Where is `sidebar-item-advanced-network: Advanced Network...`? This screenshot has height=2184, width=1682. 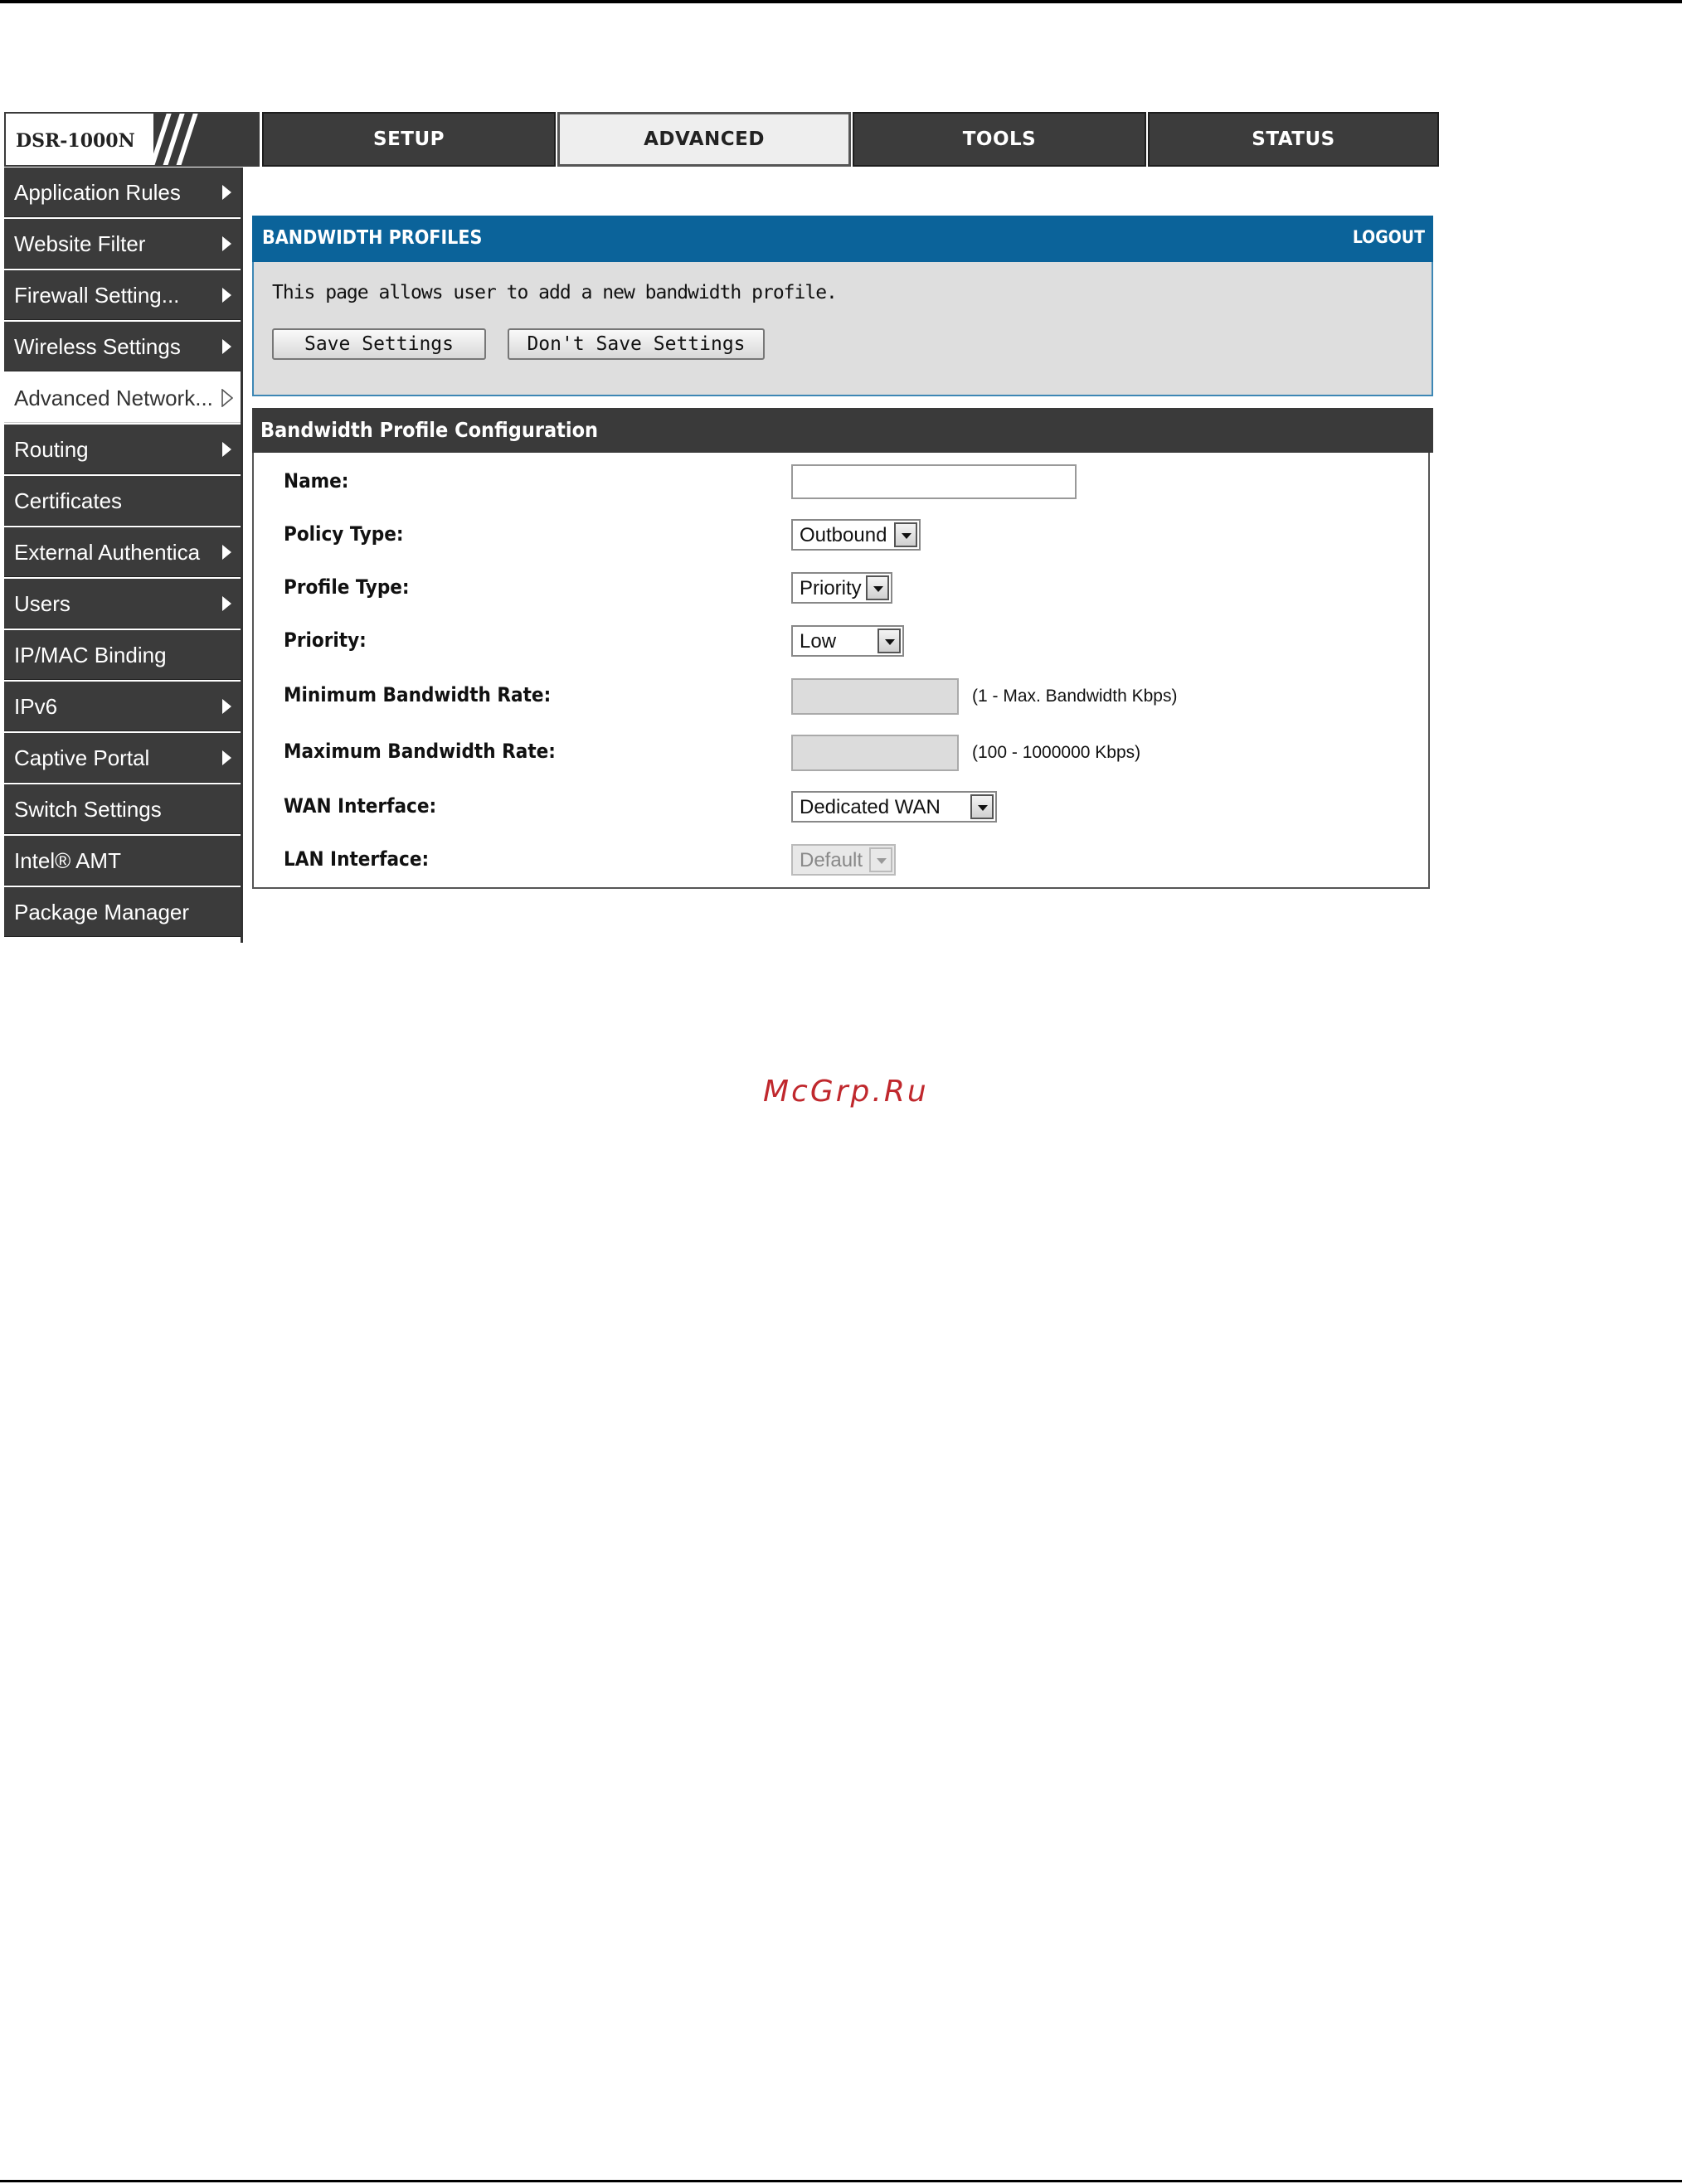
sidebar-item-advanced-network: Advanced Network... is located at coordinates (122, 398).